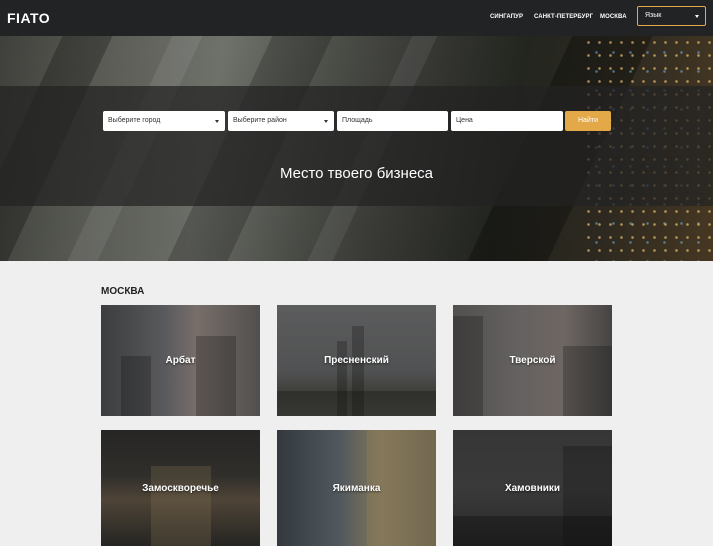 This screenshot has width=713, height=546. What do you see at coordinates (671, 16) in the screenshot?
I see `language-select: Язык` at bounding box center [671, 16].